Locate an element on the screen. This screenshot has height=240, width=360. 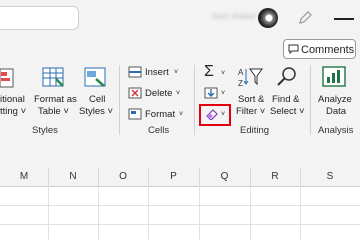
format-label: Format is located at coordinates (160, 114).